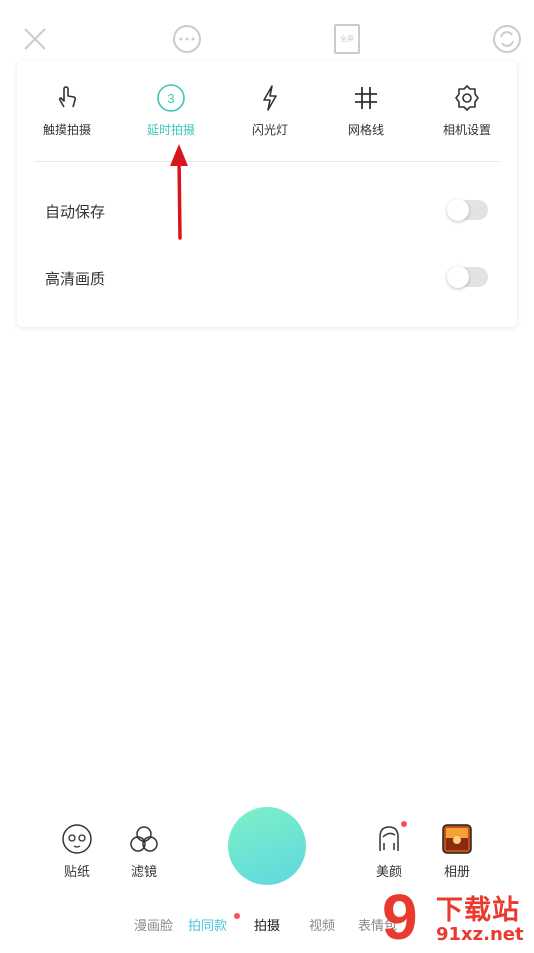 This screenshot has height=953, width=534. I want to click on gear-icon, so click(467, 98).